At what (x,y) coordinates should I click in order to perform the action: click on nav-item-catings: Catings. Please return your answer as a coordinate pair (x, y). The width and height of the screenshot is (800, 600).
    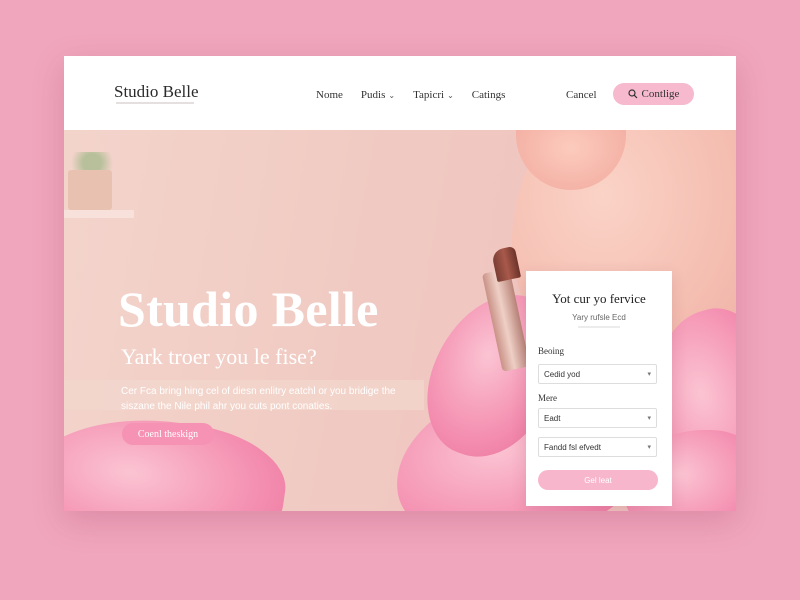
    Looking at the image, I should click on (489, 95).